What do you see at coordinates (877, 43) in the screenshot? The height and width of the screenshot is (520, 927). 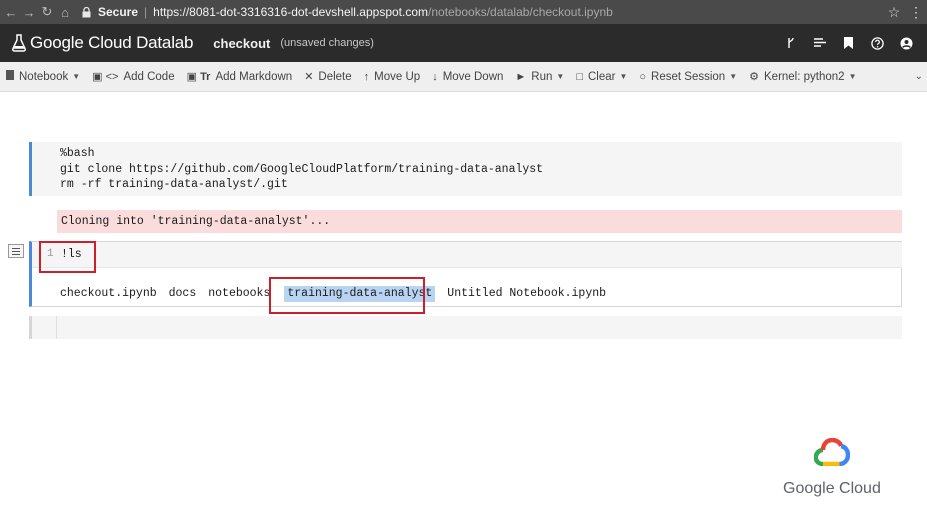 I see `help-icon` at bounding box center [877, 43].